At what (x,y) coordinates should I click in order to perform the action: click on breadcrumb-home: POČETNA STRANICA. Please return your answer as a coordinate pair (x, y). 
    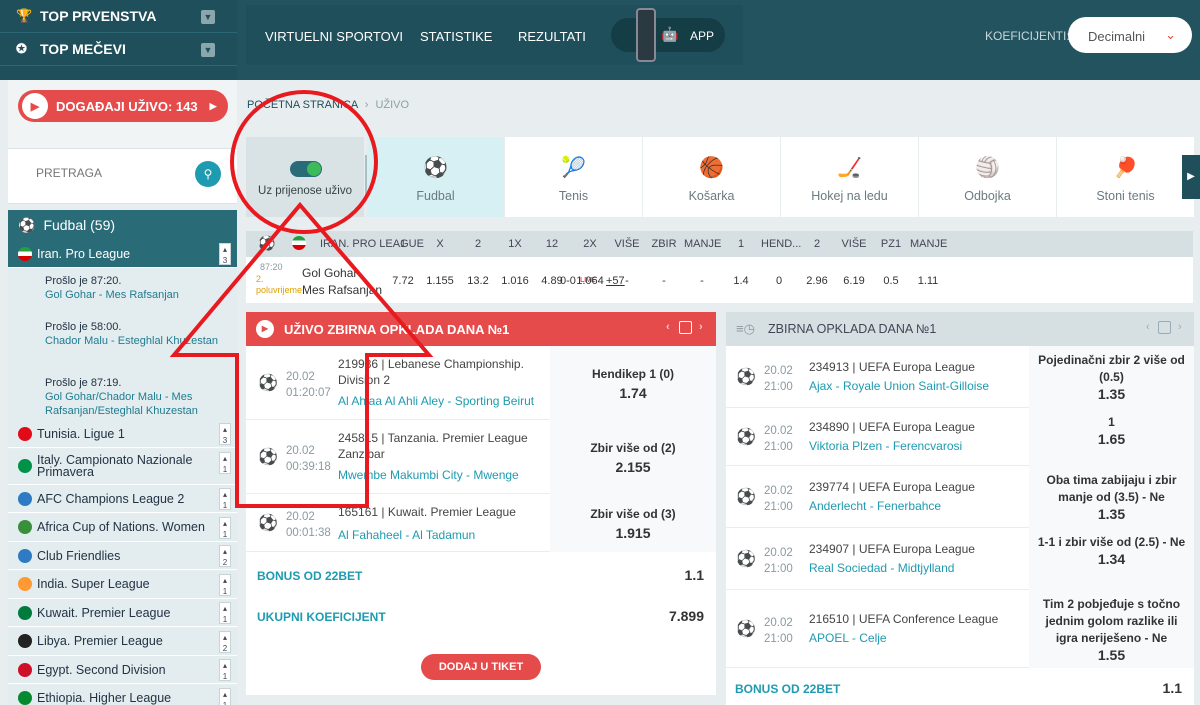
    Looking at the image, I should click on (302, 105).